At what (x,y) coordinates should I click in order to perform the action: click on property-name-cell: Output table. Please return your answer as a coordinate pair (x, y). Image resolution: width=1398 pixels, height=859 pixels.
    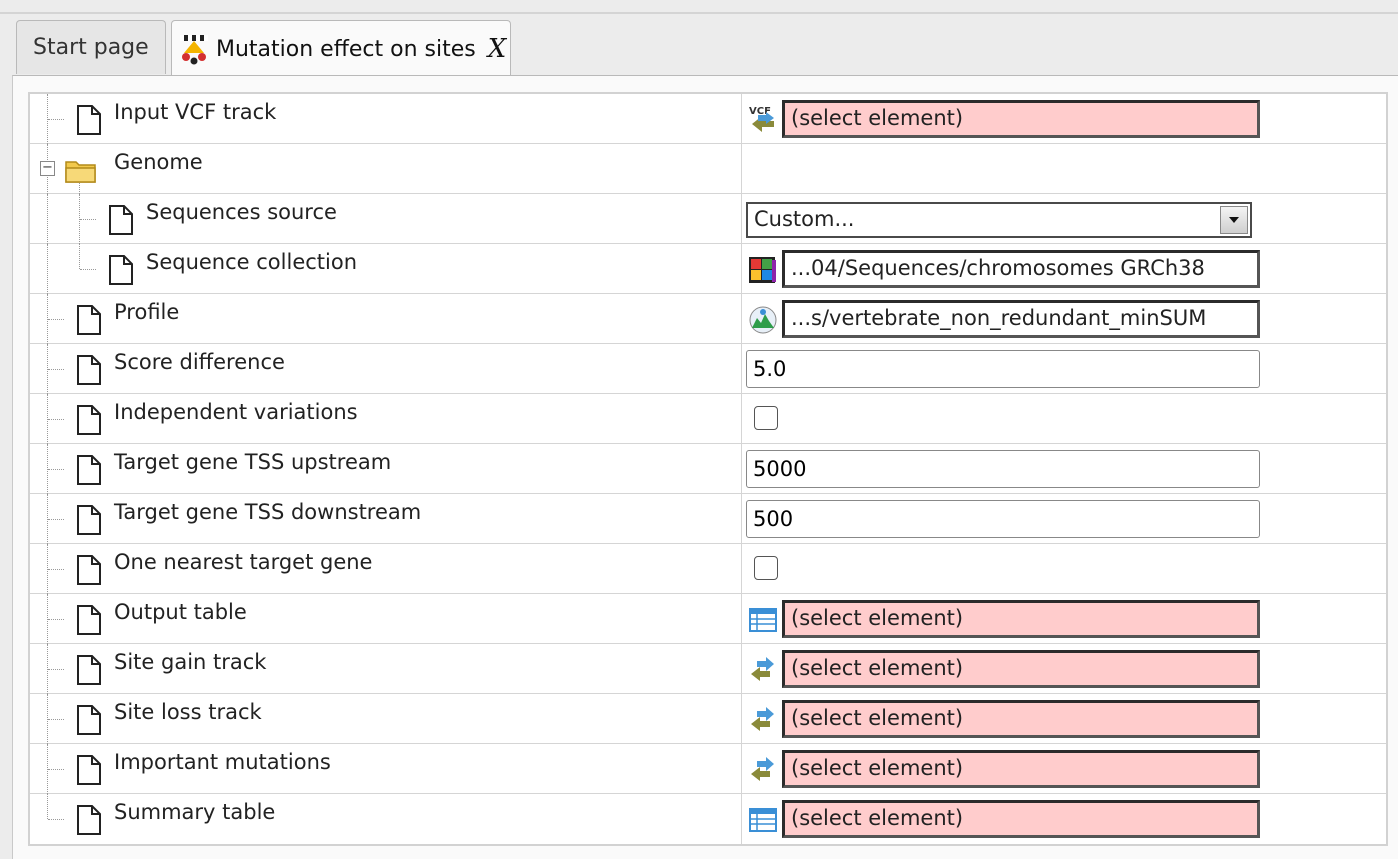
    Looking at the image, I should click on (385, 619).